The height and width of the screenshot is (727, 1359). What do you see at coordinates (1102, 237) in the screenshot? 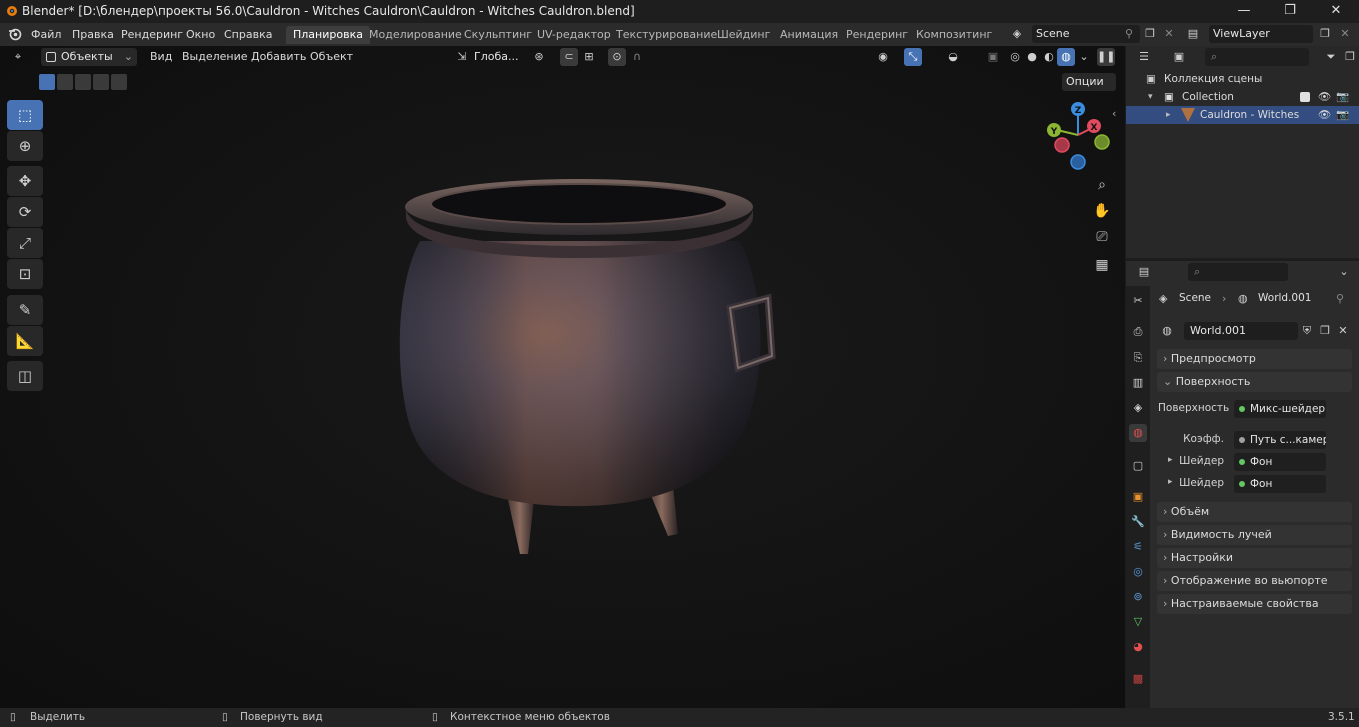
I see `camera-view-icon: ⎚` at bounding box center [1102, 237].